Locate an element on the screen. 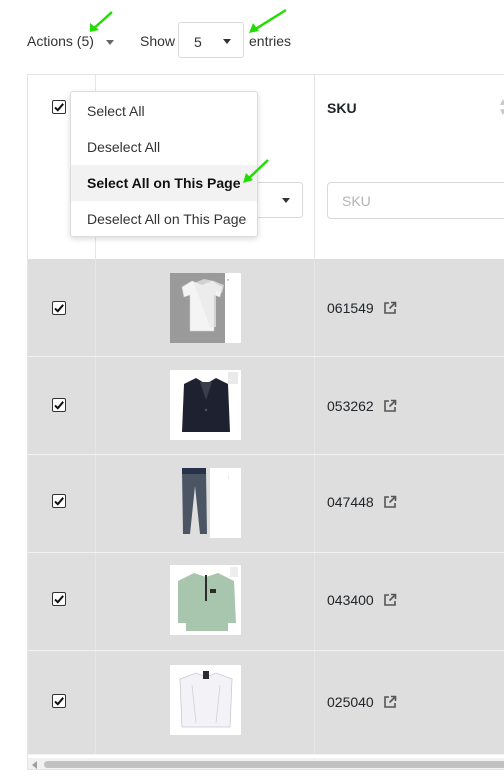 The width and height of the screenshot is (504, 778). select-all-checkbox is located at coordinates (59, 107).